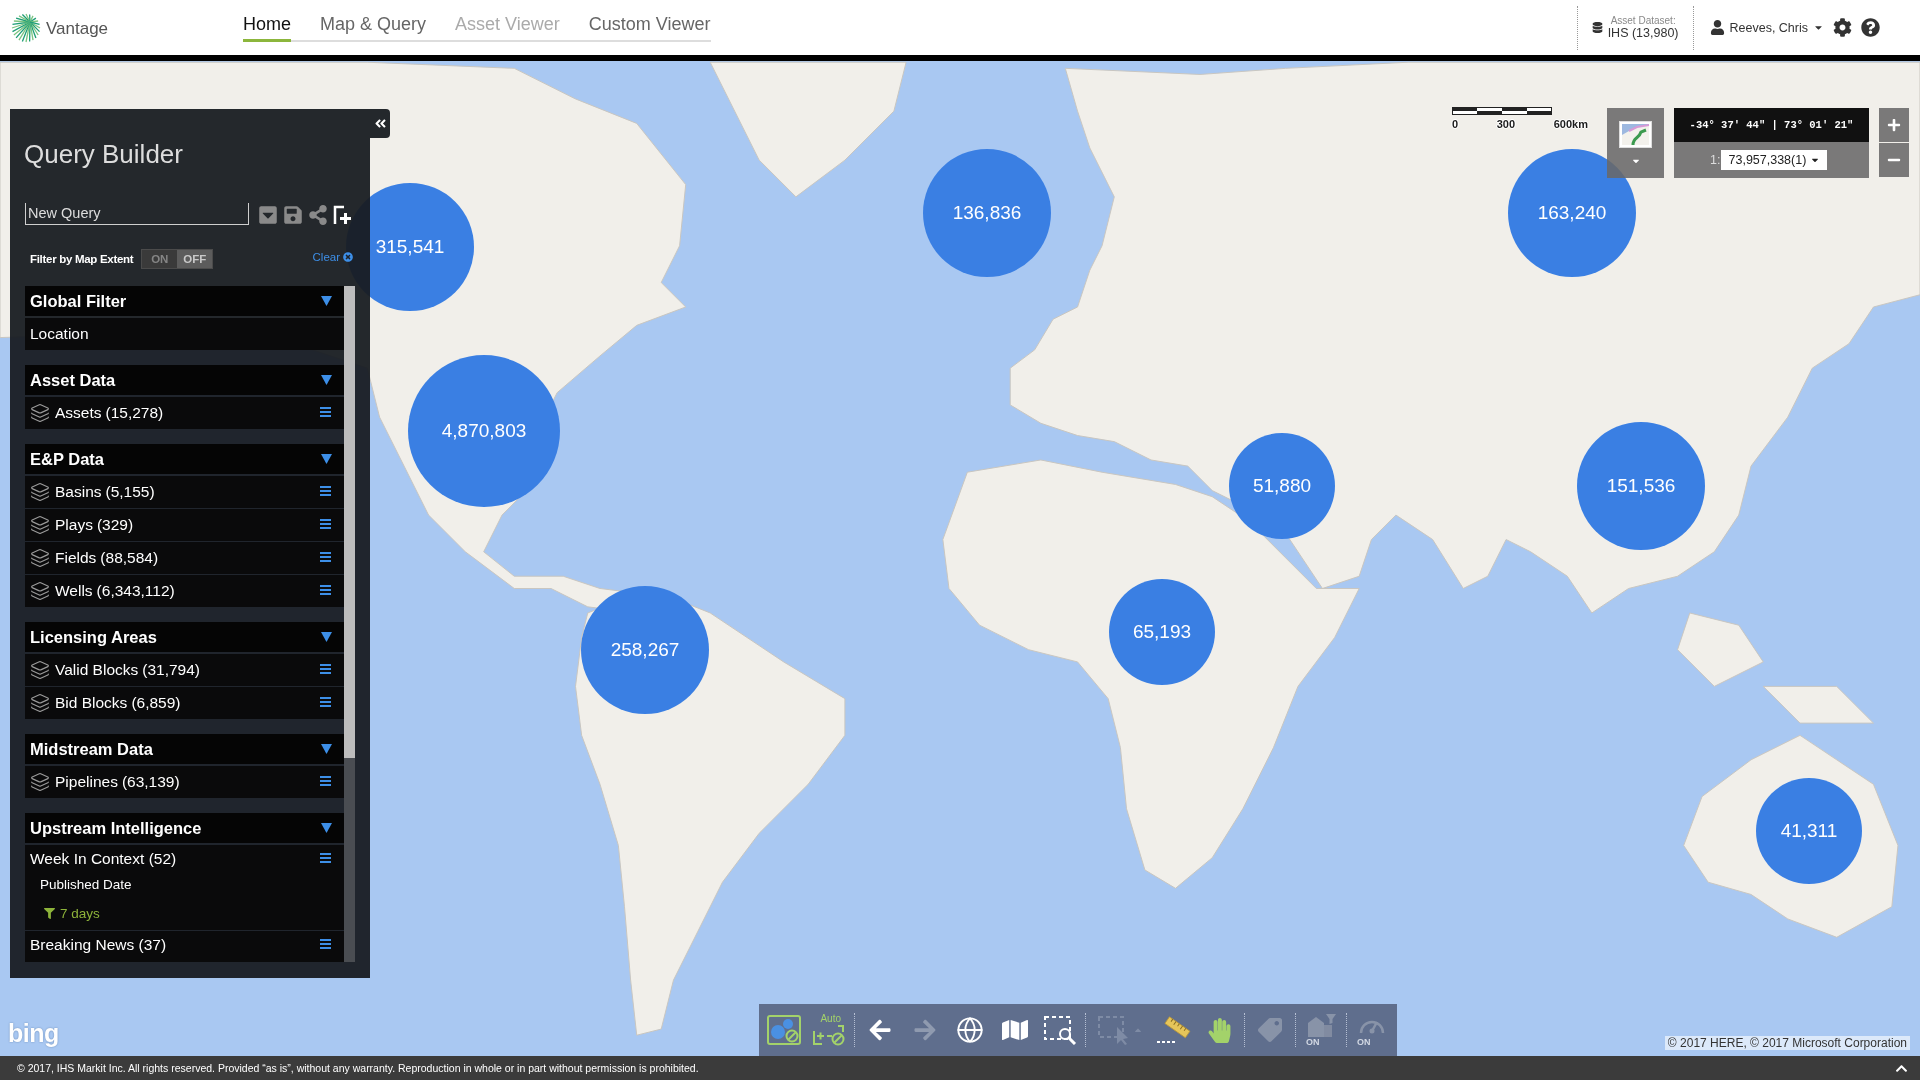  Describe the element at coordinates (1321, 1025) in the screenshot. I see `building-filter-icon` at that location.